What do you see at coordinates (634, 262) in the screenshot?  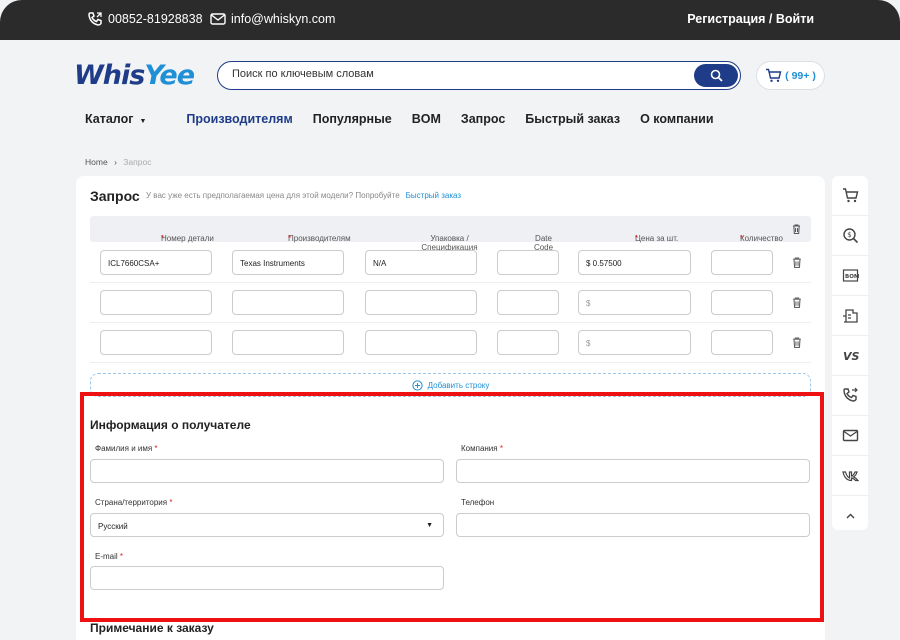 I see `price-input: $ 0.57500` at bounding box center [634, 262].